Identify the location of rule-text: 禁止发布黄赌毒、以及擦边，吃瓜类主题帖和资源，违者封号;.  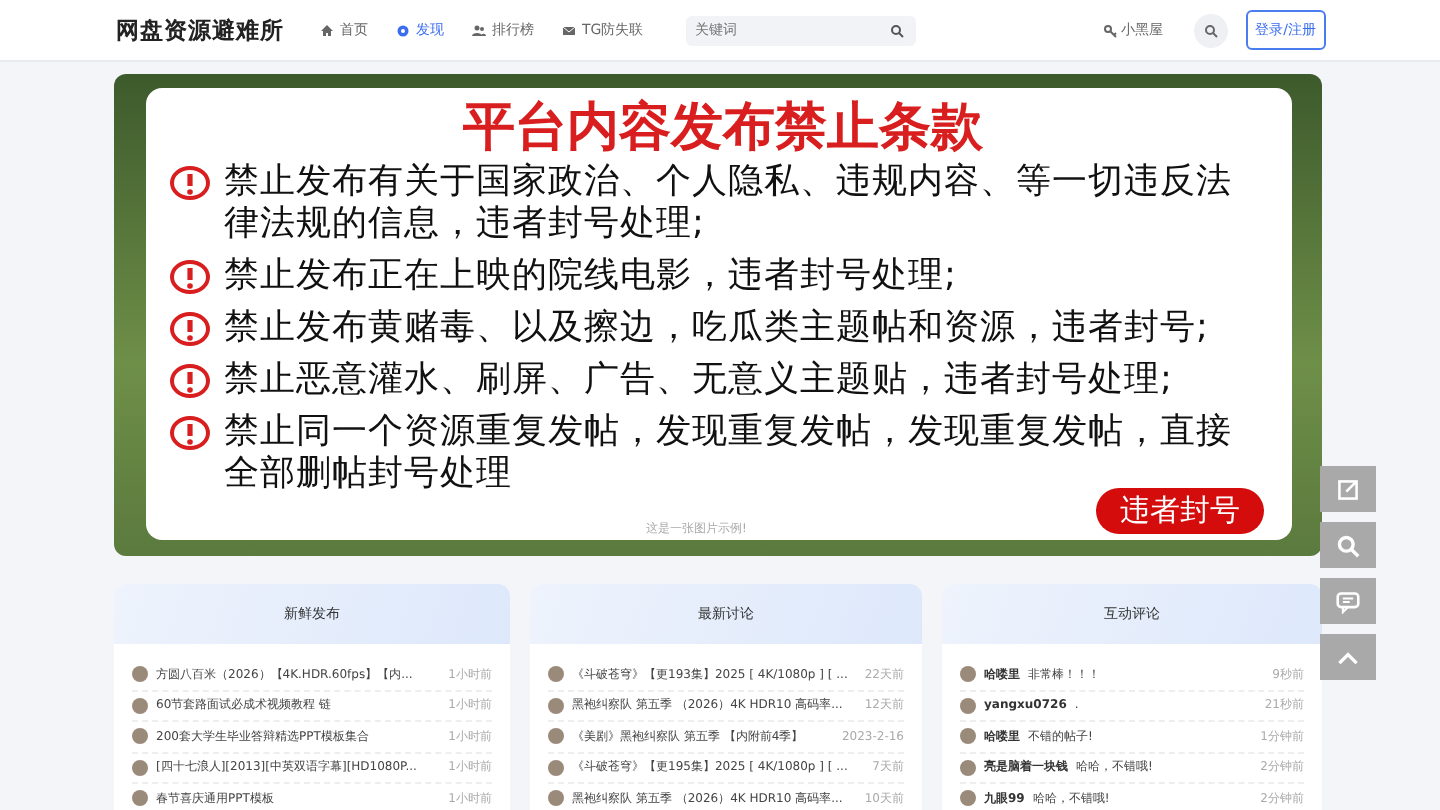
(716, 329).